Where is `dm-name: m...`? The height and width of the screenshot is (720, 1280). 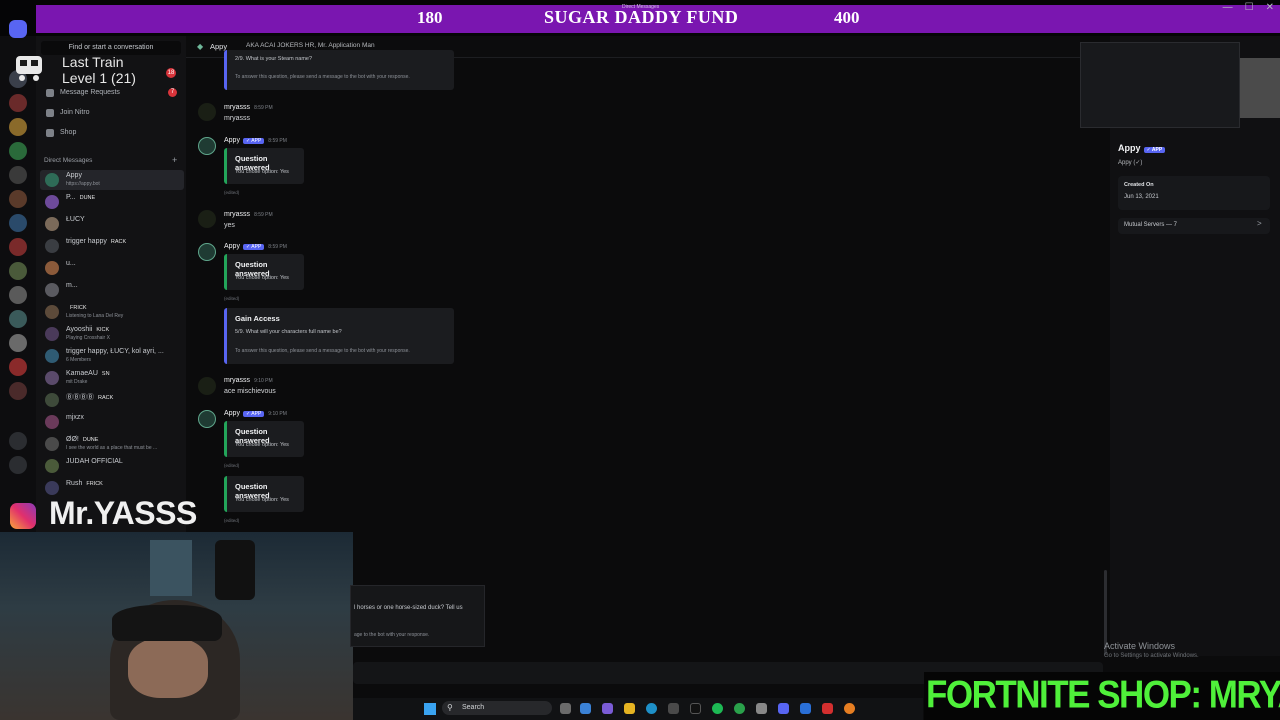 dm-name: m... is located at coordinates (72, 285).